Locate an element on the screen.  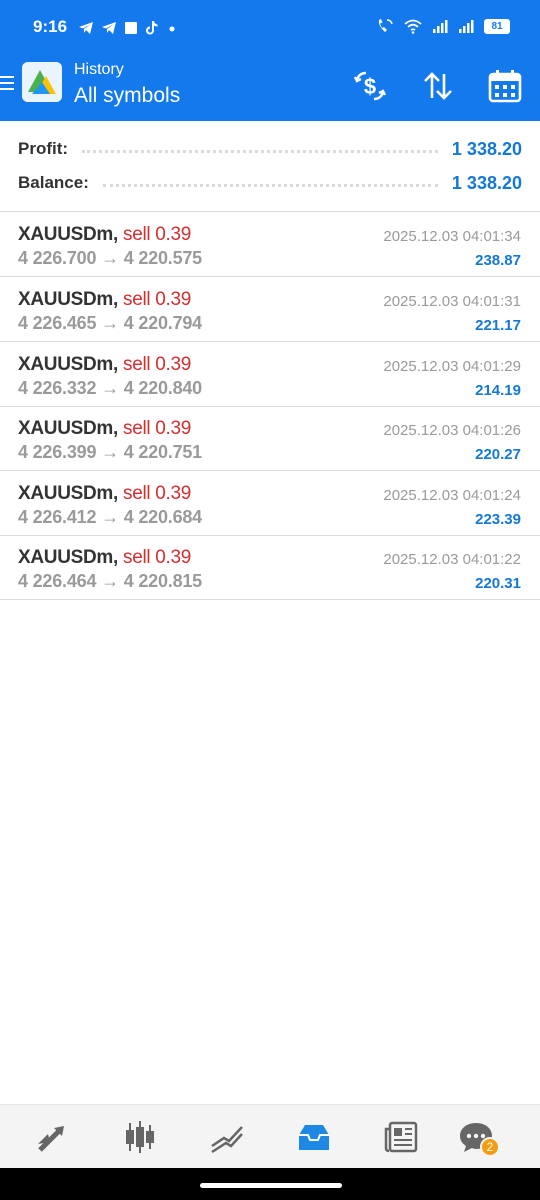
open-price: 4 226.399 is located at coordinates (57, 452).